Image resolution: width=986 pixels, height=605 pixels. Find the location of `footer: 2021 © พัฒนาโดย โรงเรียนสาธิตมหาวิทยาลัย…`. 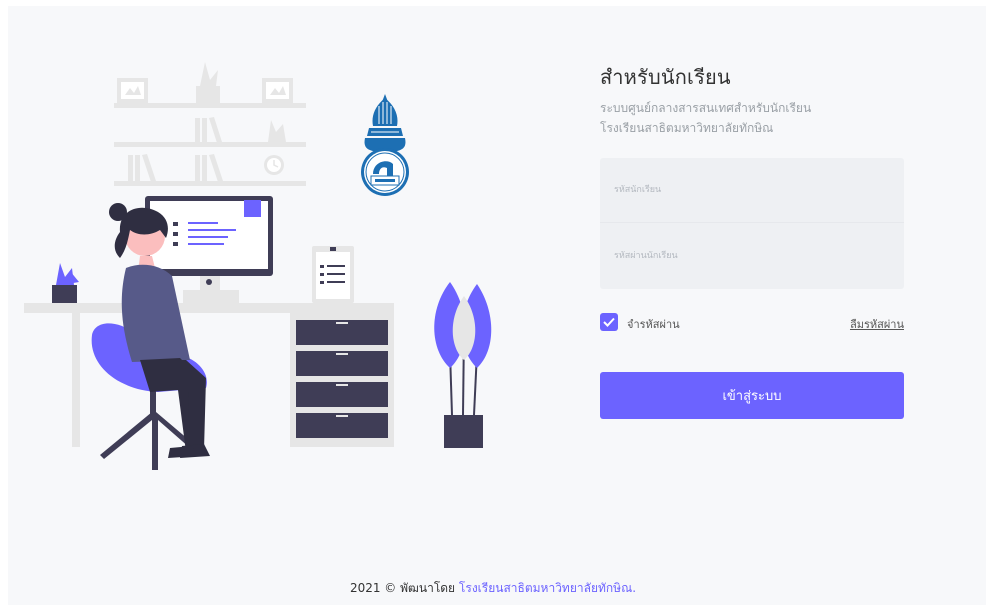

footer: 2021 © พัฒนาโดย โรงเรียนสาธิตมหาวิทยาลัย… is located at coordinates (493, 588).